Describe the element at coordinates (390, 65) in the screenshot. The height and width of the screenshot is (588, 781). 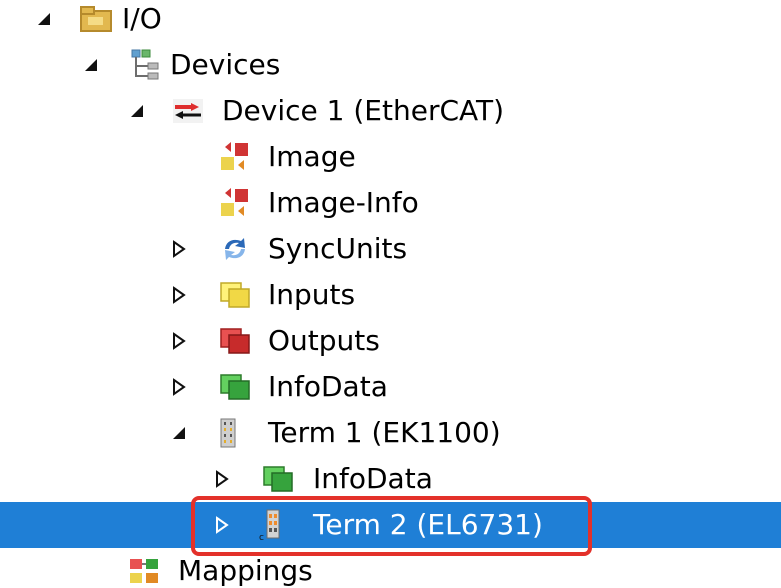
I see `tree-item-devices: Devices` at that location.